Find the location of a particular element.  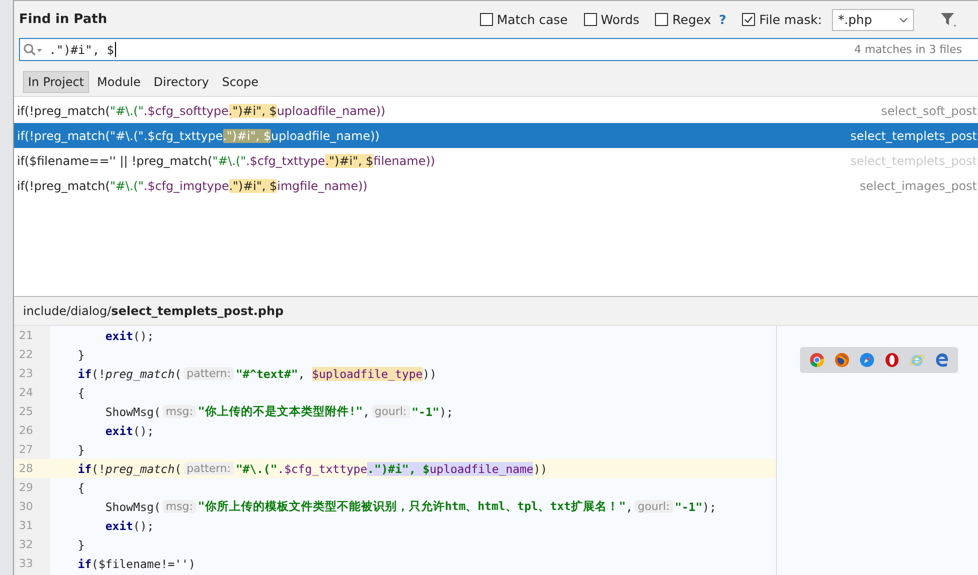

scope-tab: Module is located at coordinates (119, 82).